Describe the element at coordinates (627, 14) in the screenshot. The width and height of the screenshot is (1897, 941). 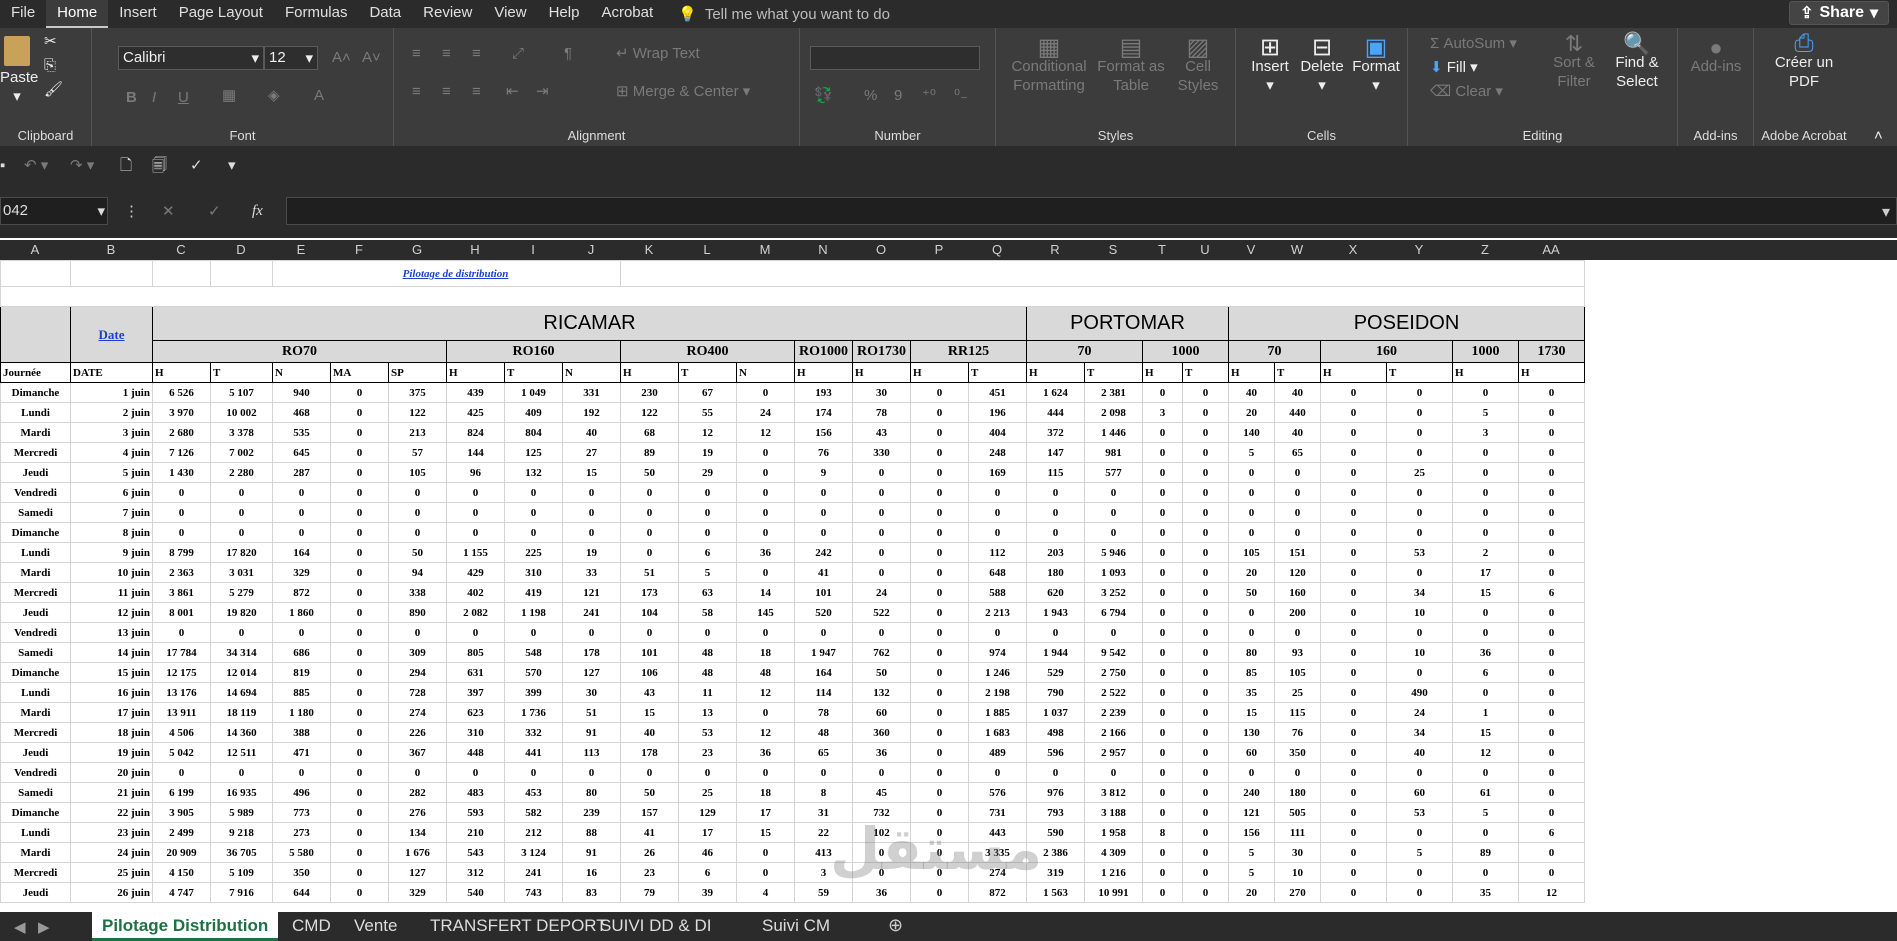
I see `menu-acrobat: Acrobat` at that location.